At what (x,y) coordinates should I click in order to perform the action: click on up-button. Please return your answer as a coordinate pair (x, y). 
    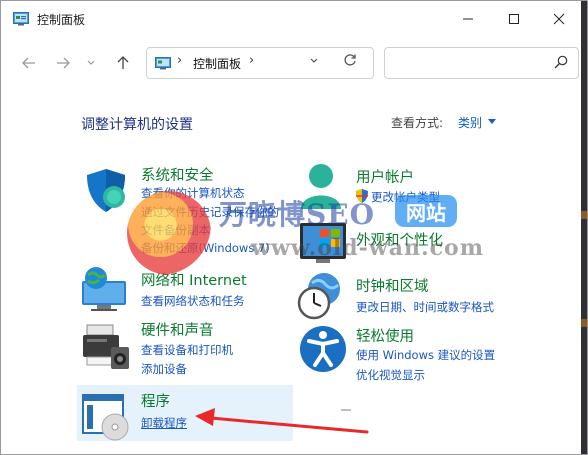
    Looking at the image, I should click on (123, 63).